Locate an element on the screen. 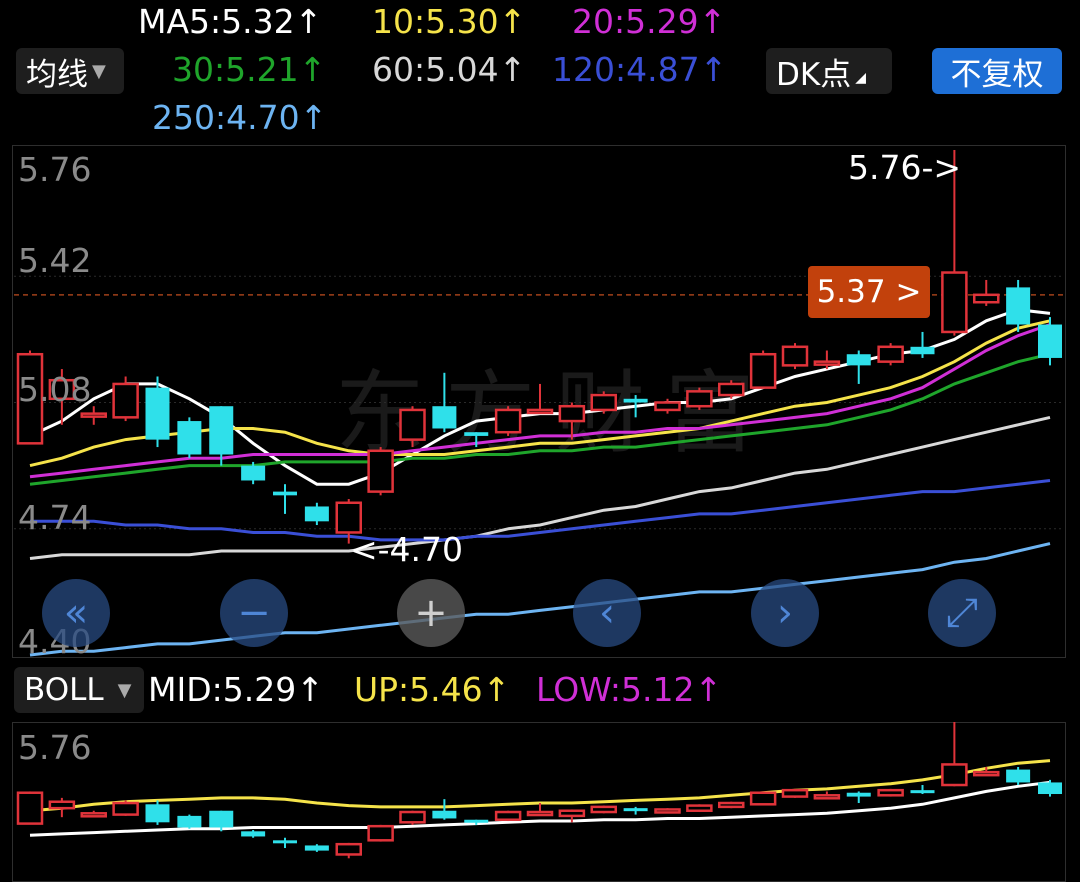  boll-y-tick-label: 5.76 is located at coordinates (55, 747).